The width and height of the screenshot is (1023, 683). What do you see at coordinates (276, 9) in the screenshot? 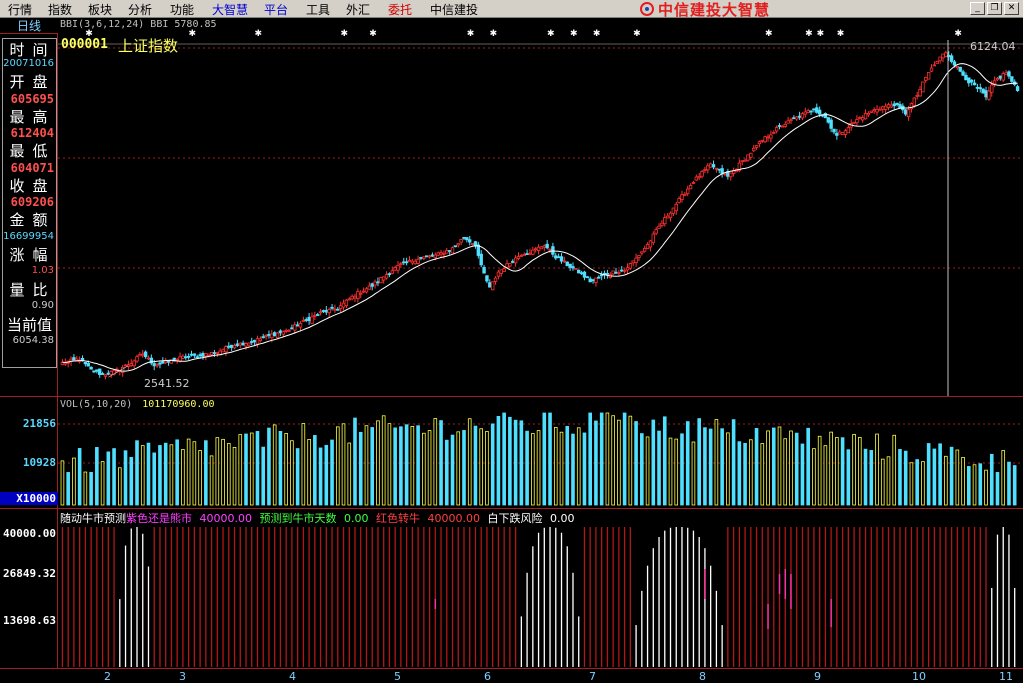
I see `menu-item-platform: 平台` at bounding box center [276, 9].